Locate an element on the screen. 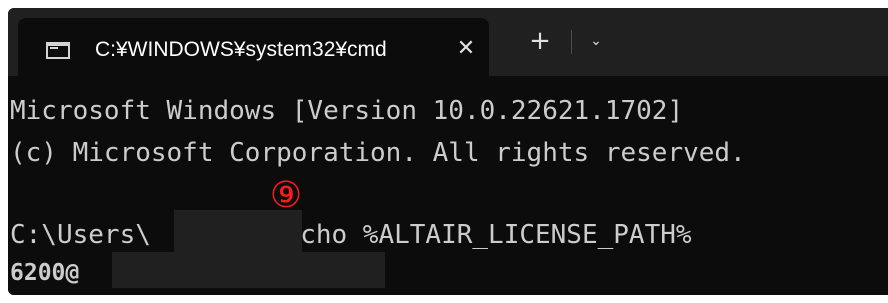 This screenshot has width=888, height=303. console-line-command: C:\Users\ >echo %ALTAIR_LICENSE_PATH% is located at coordinates (351, 235).